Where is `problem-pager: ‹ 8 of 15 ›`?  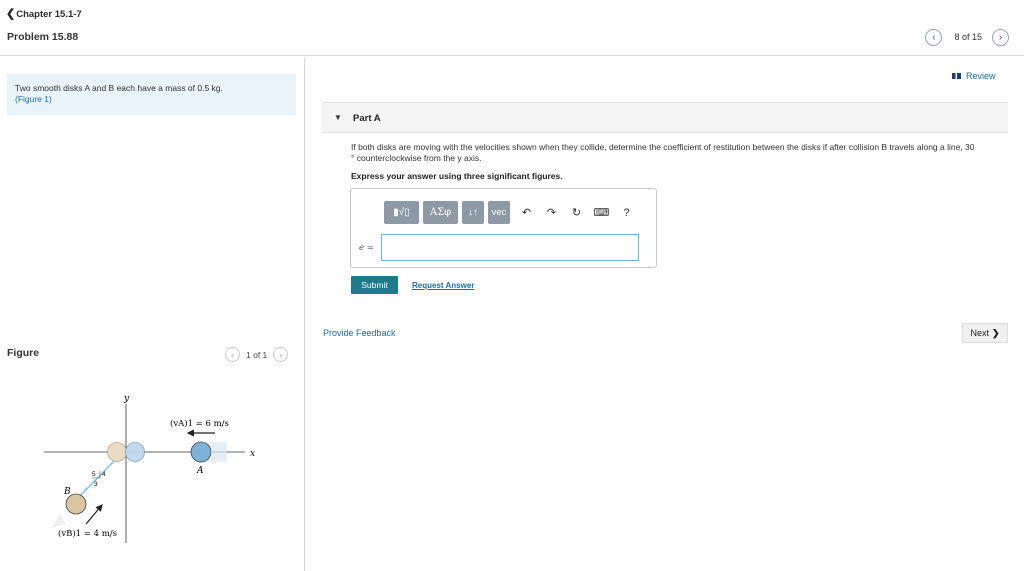 problem-pager: ‹ 8 of 15 › is located at coordinates (967, 37).